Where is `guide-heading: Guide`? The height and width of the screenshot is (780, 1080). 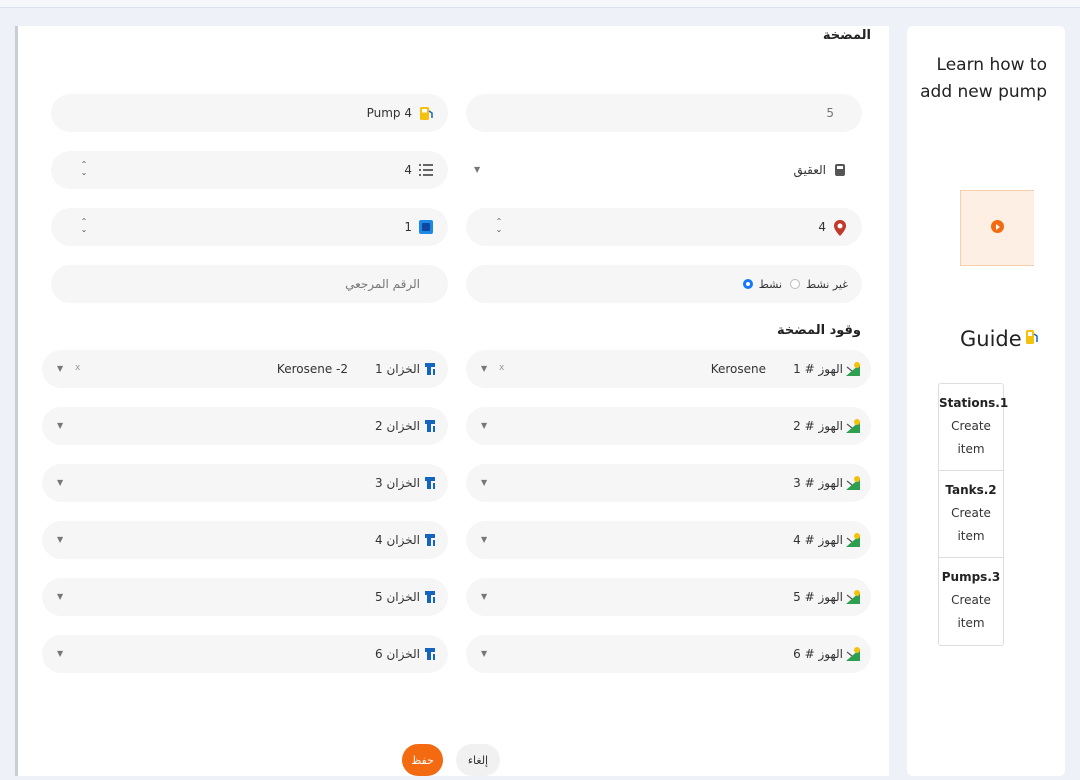
guide-heading: Guide is located at coordinates (999, 339).